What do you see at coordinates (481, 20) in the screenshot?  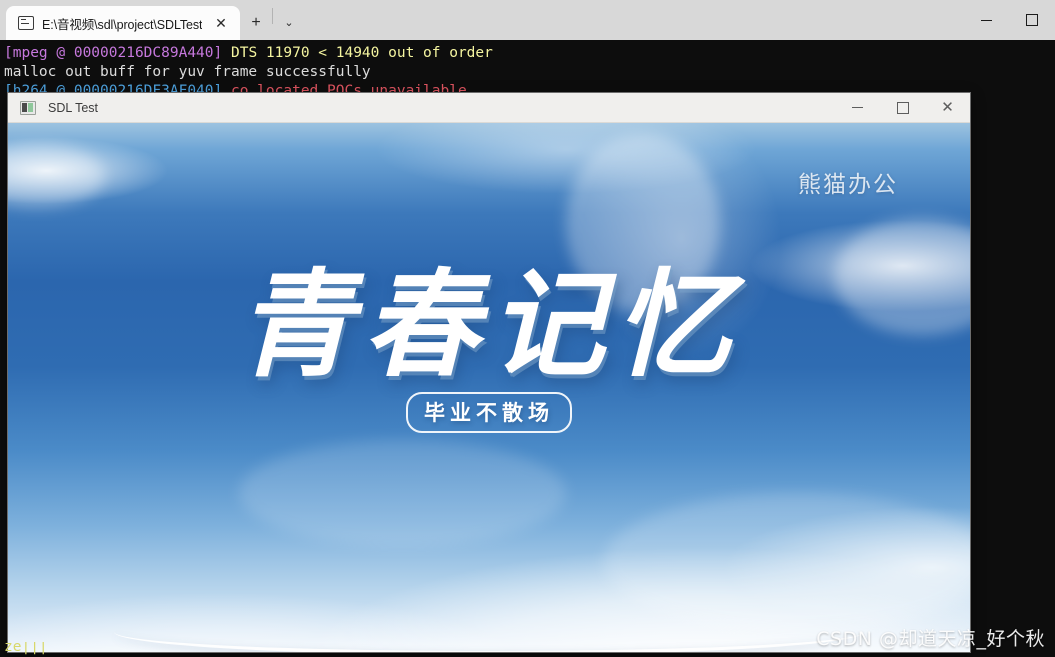 I see `terminal-tabstrip: E:\音视频\sdl\project\SDLTest ✕ + ⌄` at bounding box center [481, 20].